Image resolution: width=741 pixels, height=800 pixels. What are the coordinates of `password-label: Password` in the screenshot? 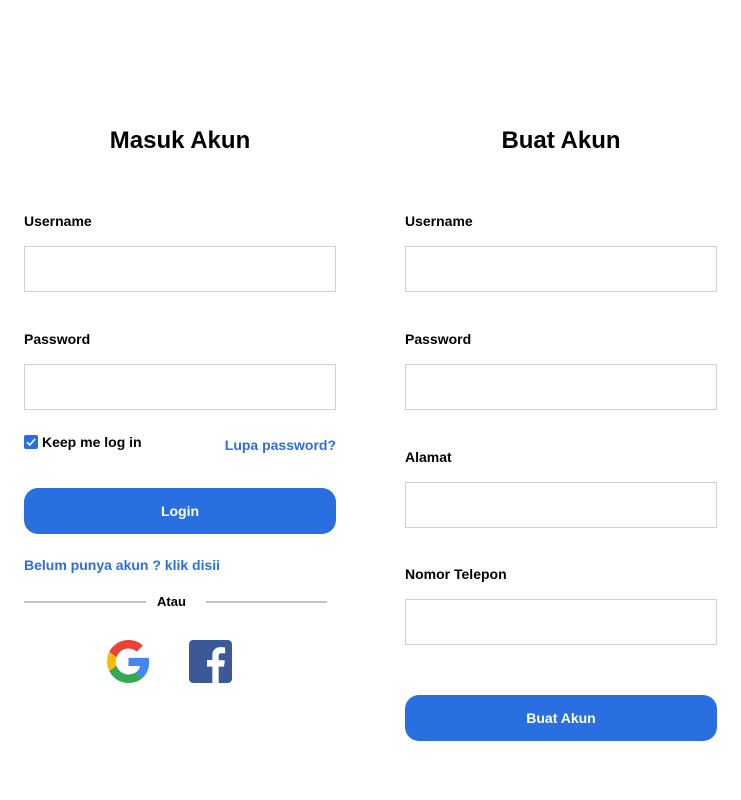 It's located at (57, 339).